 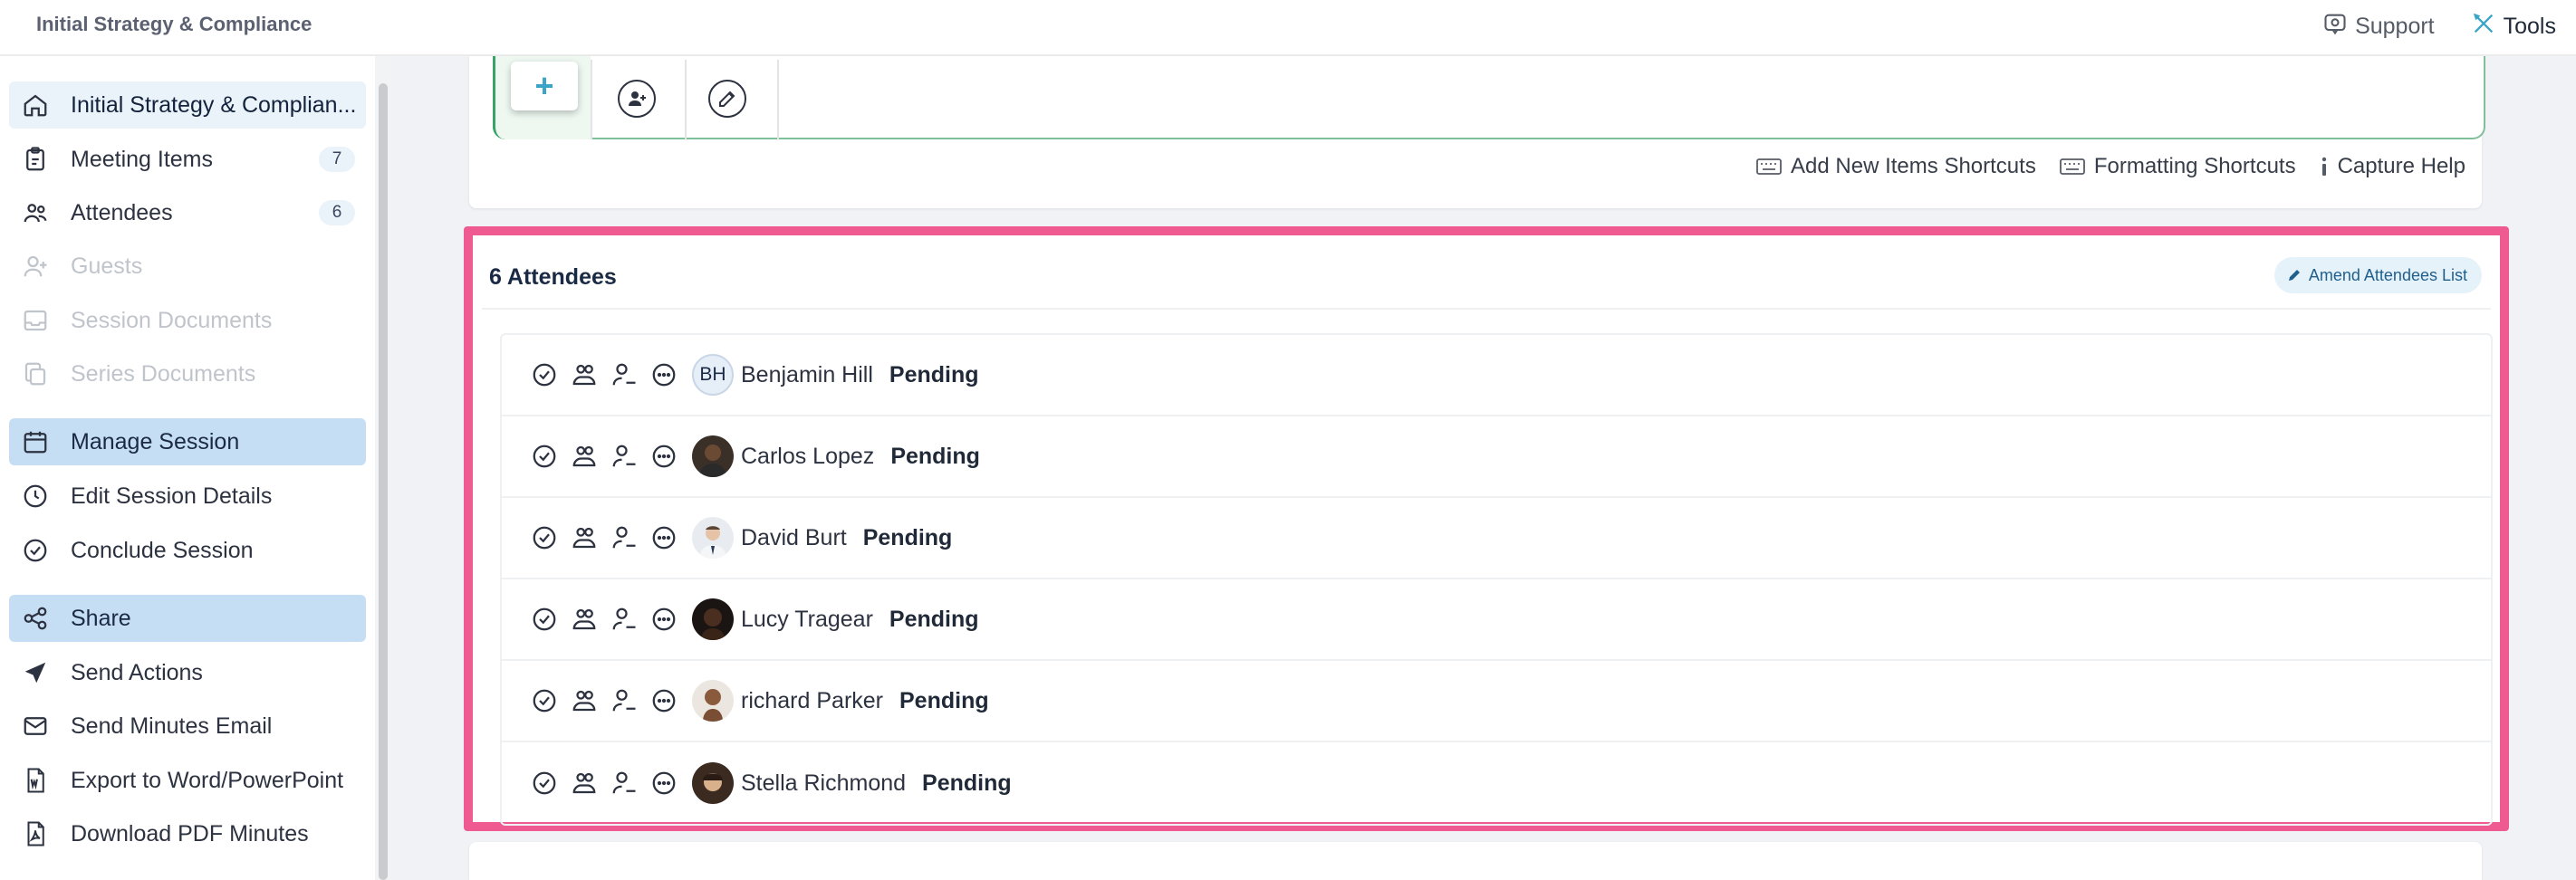 What do you see at coordinates (1496, 538) in the screenshot?
I see `attendee-row: David Burt Pending` at bounding box center [1496, 538].